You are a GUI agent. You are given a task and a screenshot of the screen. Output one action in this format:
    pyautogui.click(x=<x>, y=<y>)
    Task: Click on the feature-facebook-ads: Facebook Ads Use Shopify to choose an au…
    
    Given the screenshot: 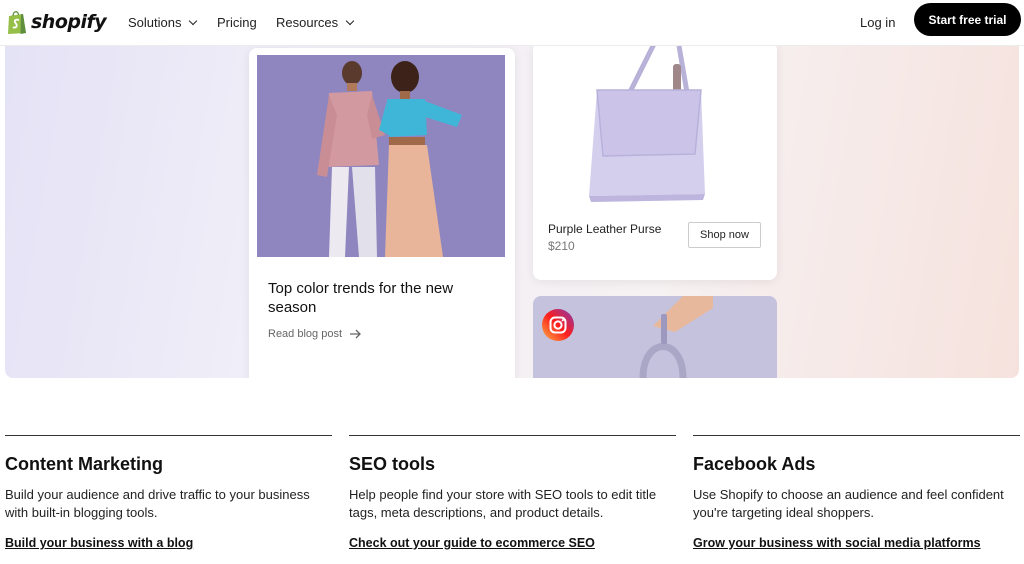 What is the action you would take?
    pyautogui.click(x=856, y=492)
    